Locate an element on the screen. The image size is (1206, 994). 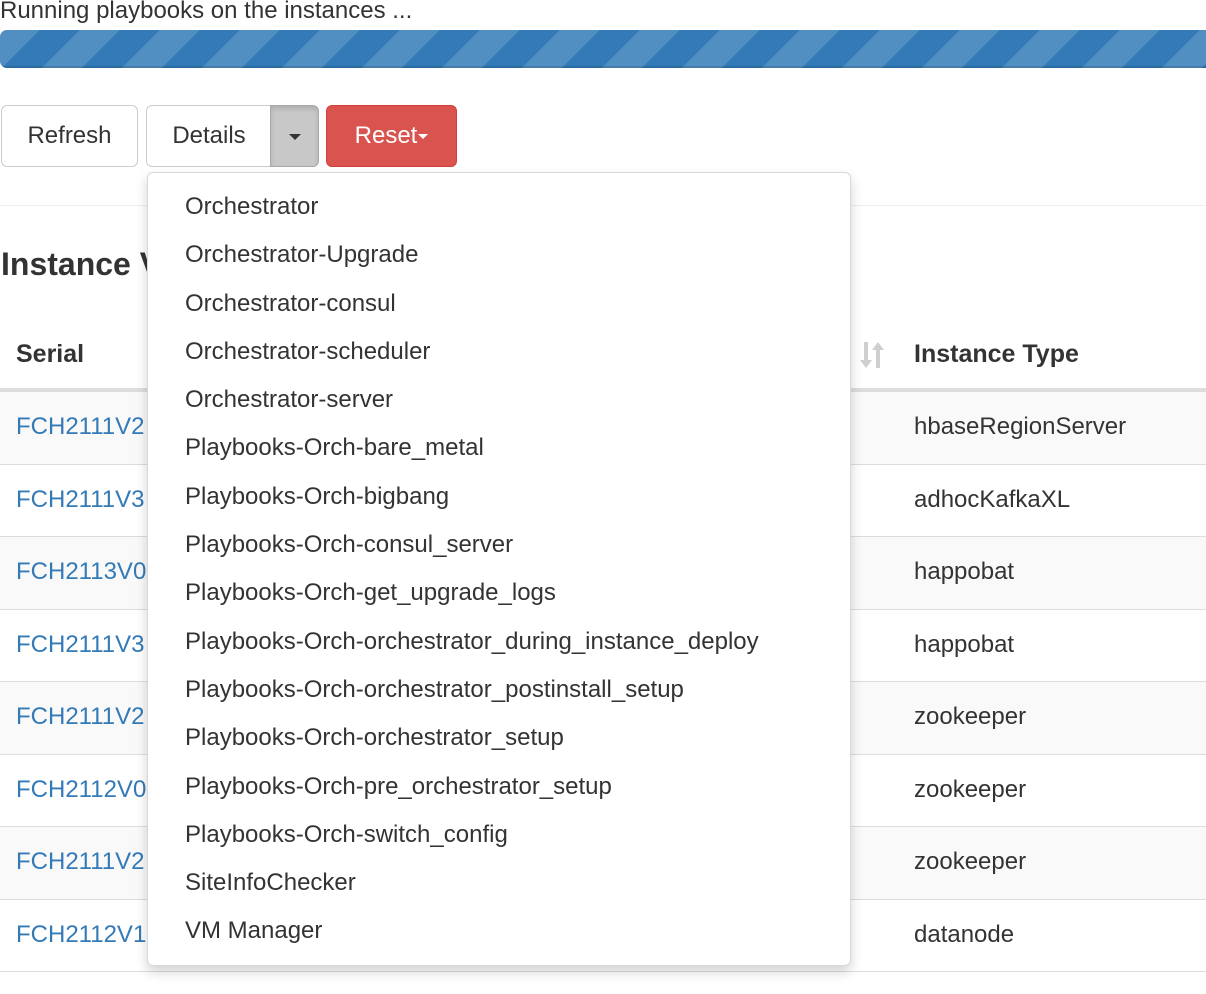
serial-link: FCH2112V0 is located at coordinates (81, 790).